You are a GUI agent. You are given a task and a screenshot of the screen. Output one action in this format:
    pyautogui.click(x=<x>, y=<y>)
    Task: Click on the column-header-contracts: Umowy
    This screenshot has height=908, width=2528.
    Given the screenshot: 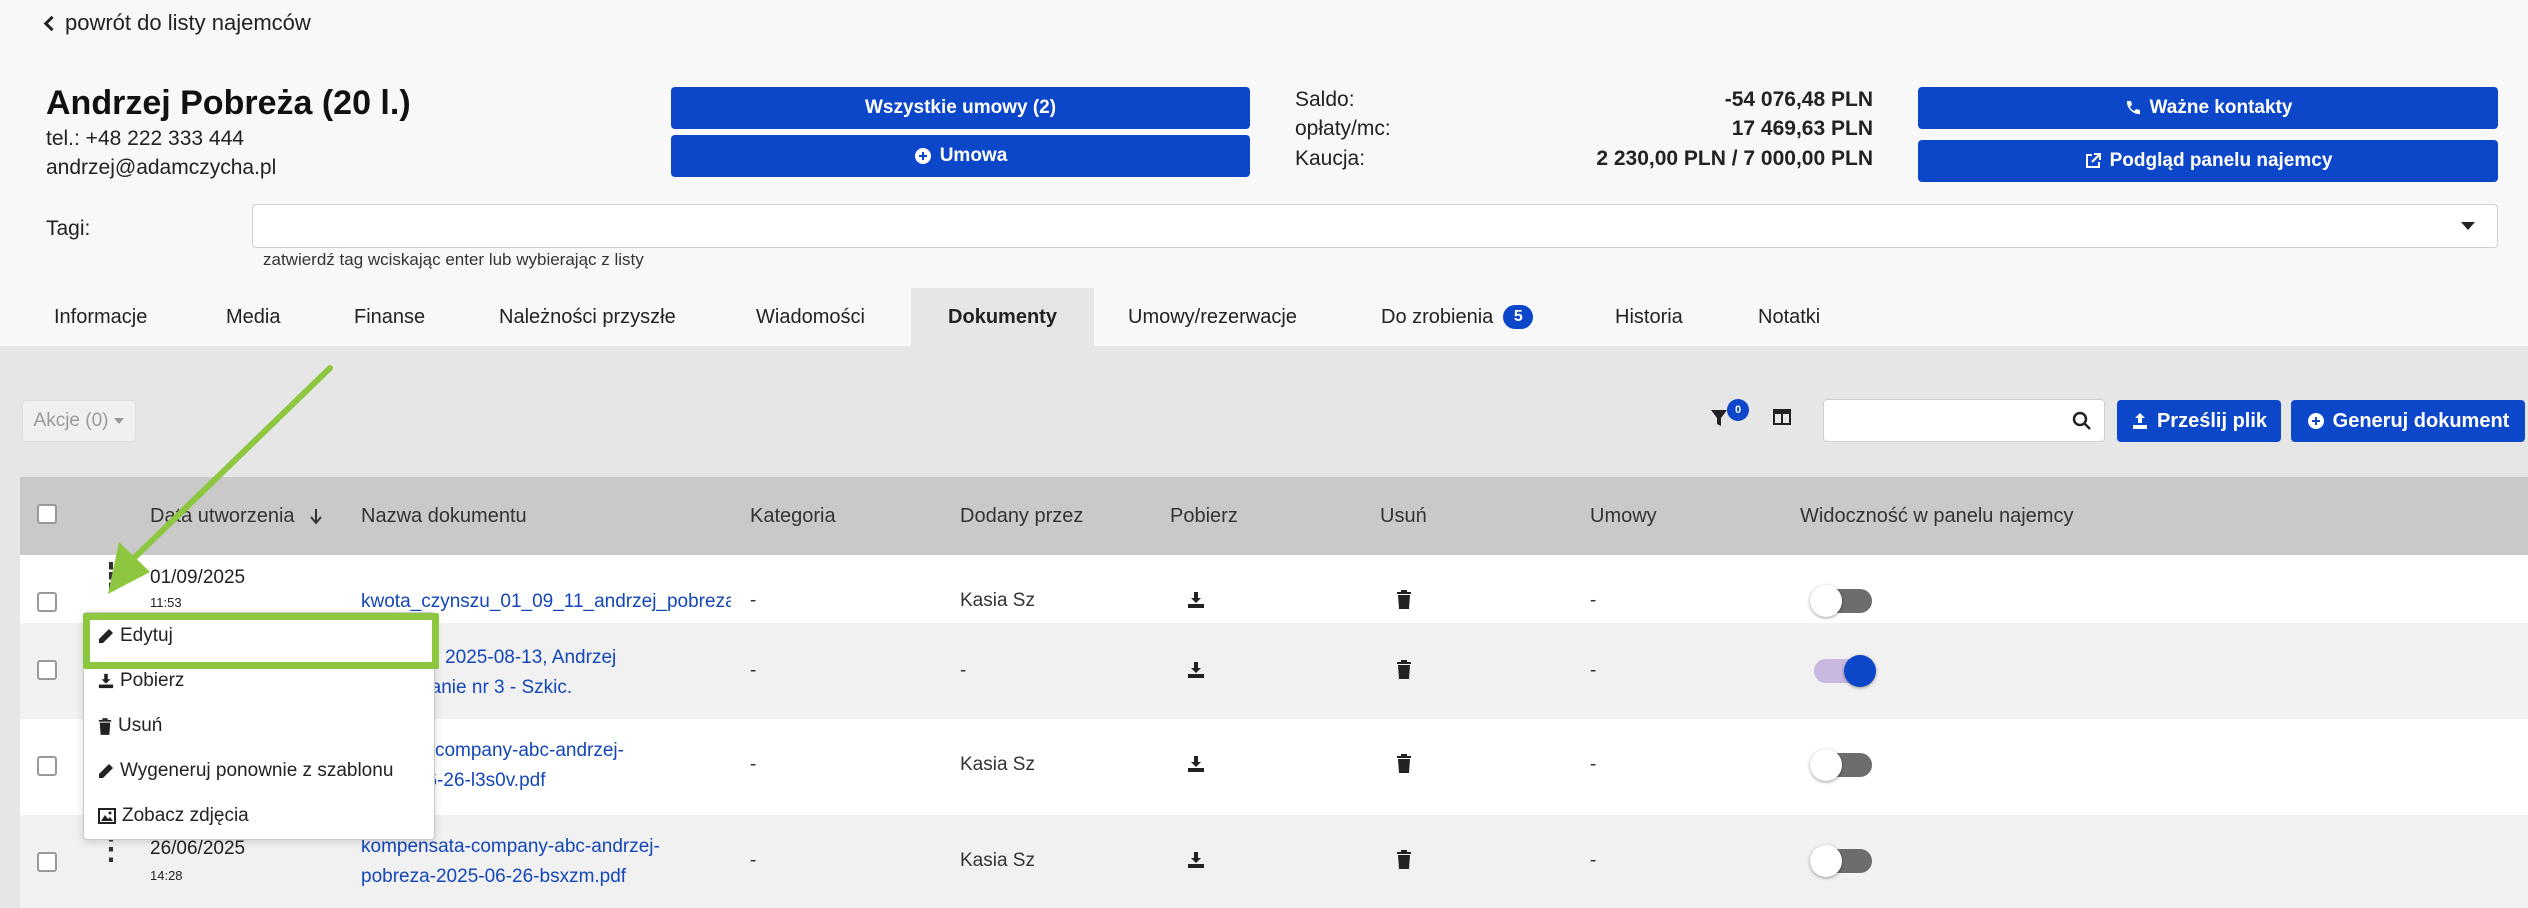 What is the action you would take?
    pyautogui.click(x=1623, y=516)
    